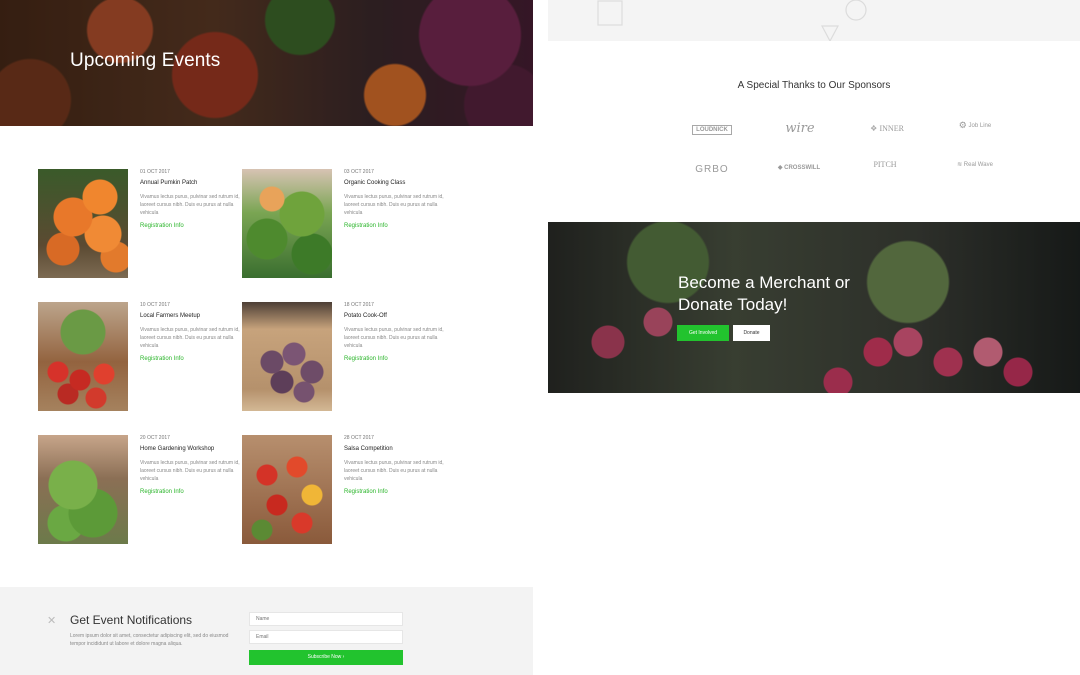  Describe the element at coordinates (155, 172) in the screenshot. I see `event-date: 01 OCT 2017` at that location.